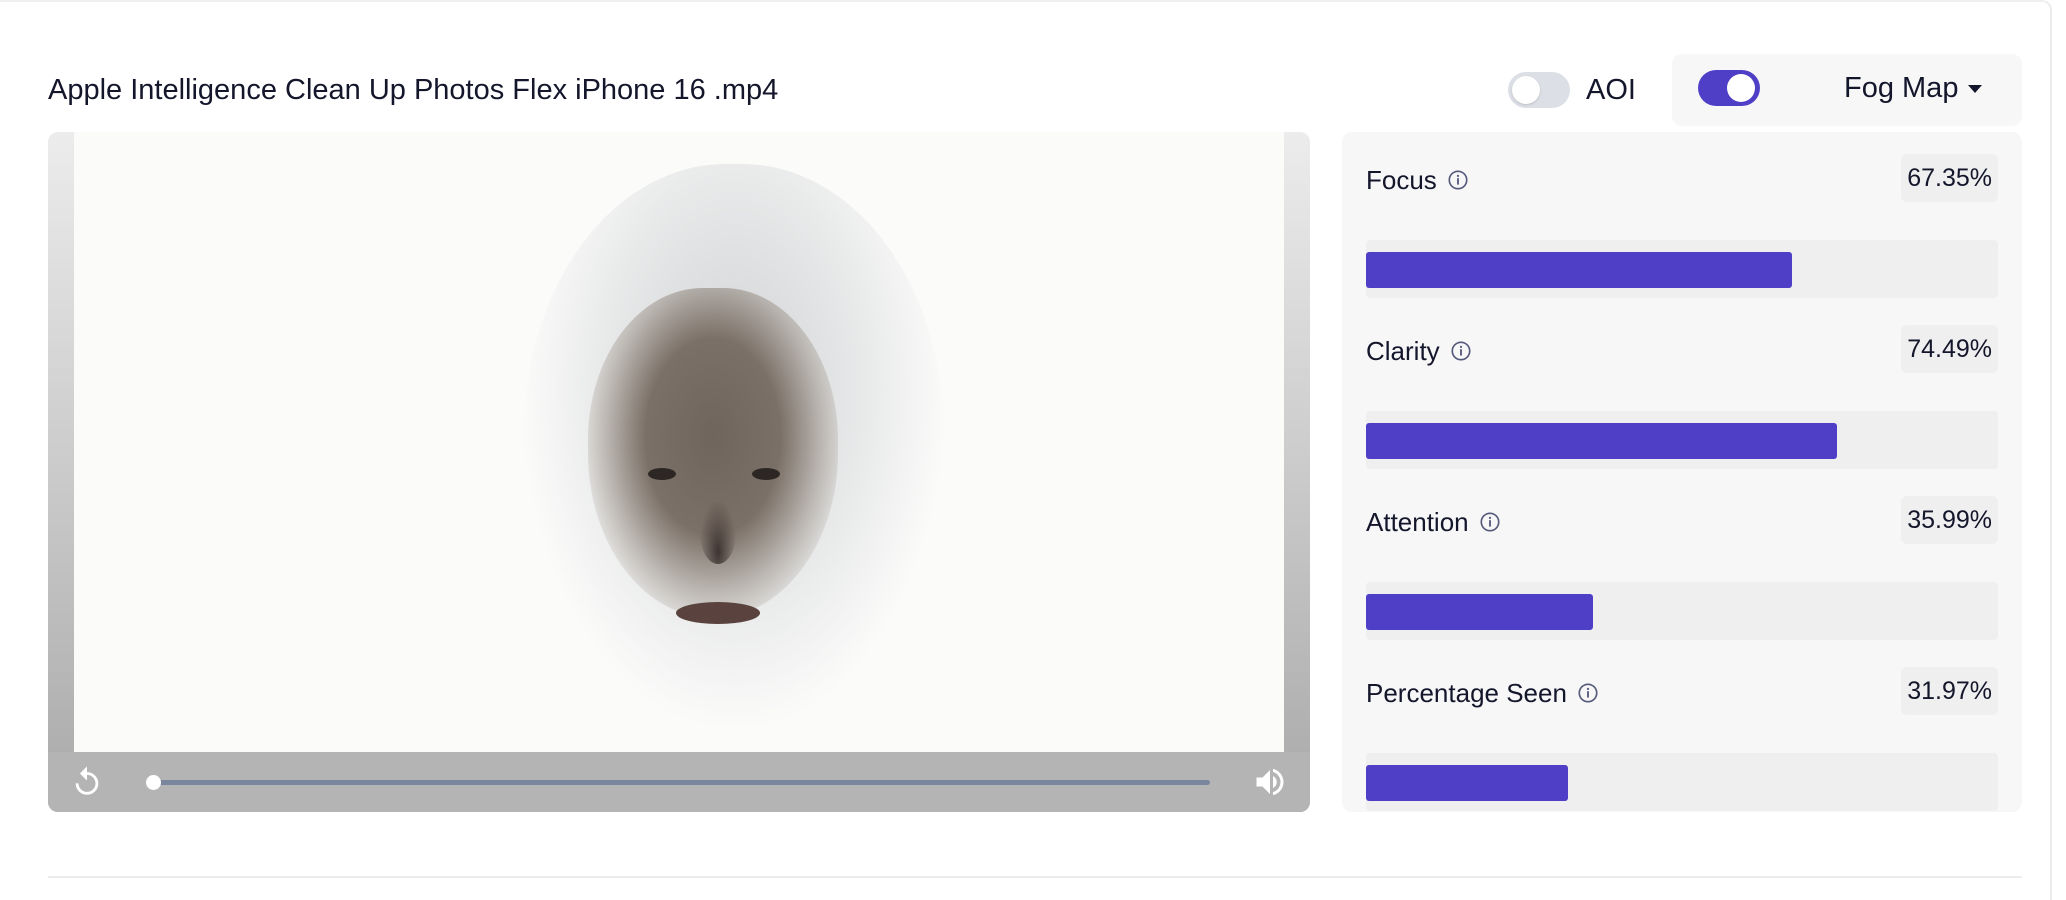  I want to click on section-divider, so click(1035, 877).